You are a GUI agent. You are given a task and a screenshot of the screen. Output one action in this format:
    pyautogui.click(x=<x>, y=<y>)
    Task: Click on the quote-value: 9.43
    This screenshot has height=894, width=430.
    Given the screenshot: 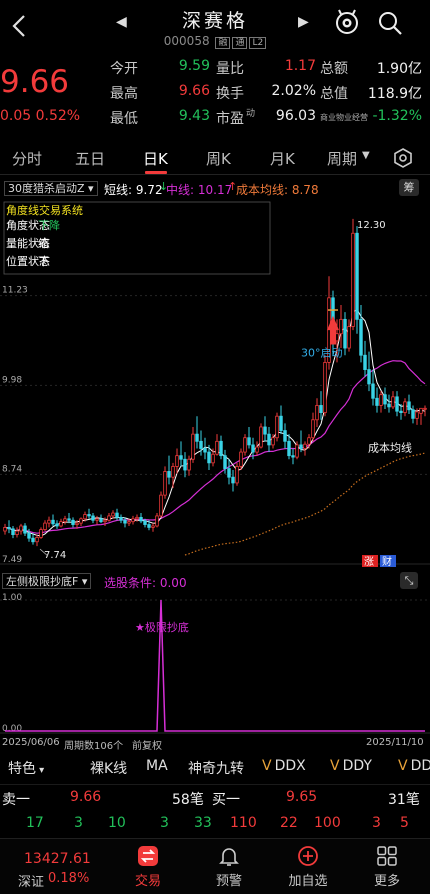 What is the action you would take?
    pyautogui.click(x=194, y=116)
    